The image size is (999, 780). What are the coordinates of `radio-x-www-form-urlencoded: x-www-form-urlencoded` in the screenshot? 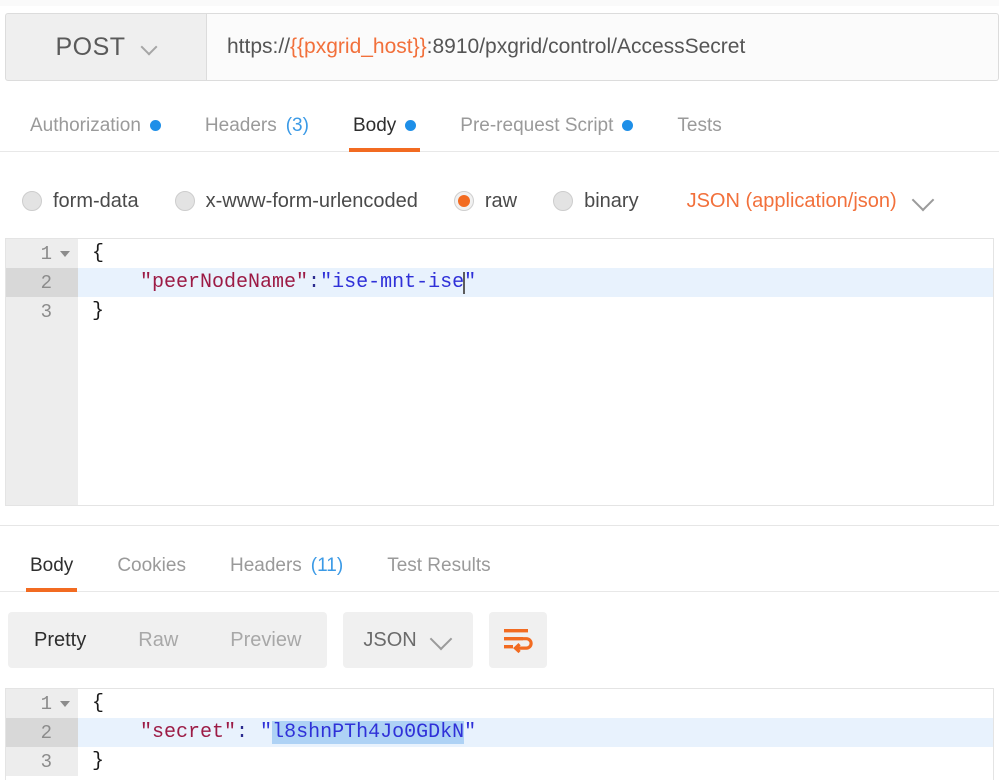 It's located at (296, 201).